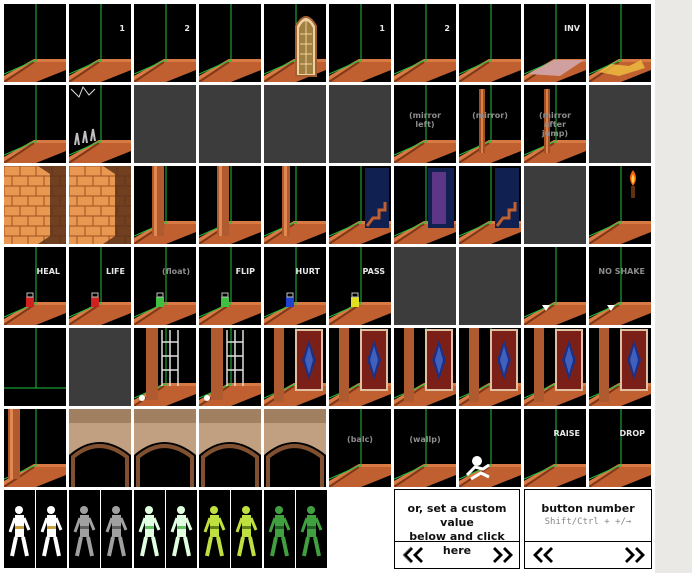 Image resolution: width=692 pixels, height=573 pixels. What do you see at coordinates (35, 367) in the screenshot?
I see `tile-corner` at bounding box center [35, 367].